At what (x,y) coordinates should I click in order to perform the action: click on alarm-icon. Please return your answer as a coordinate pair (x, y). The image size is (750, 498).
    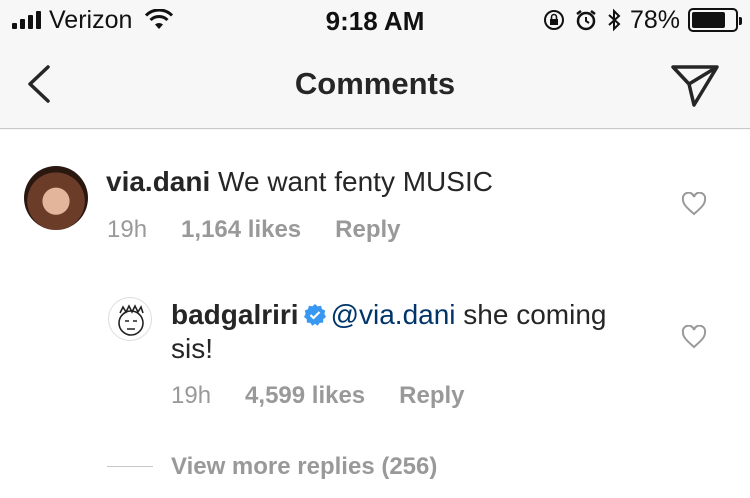
    Looking at the image, I should click on (586, 20).